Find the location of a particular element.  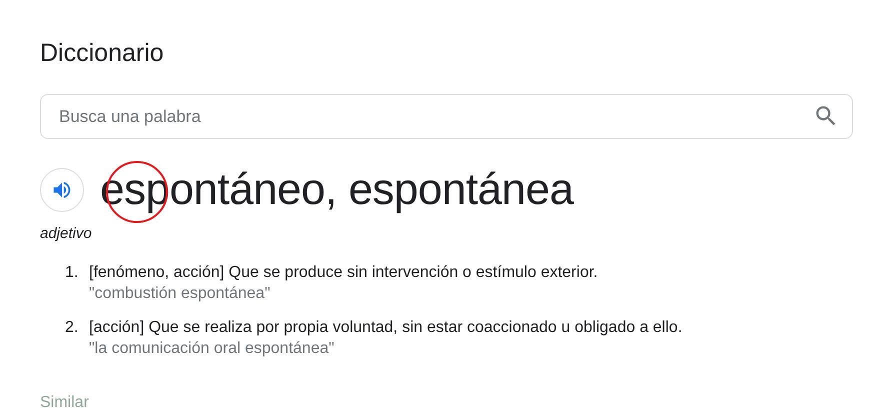

definition: [acción] Que se realiza por propia voluntad, sin estar coaccionado u obligado a ello. is located at coordinates (385, 328).